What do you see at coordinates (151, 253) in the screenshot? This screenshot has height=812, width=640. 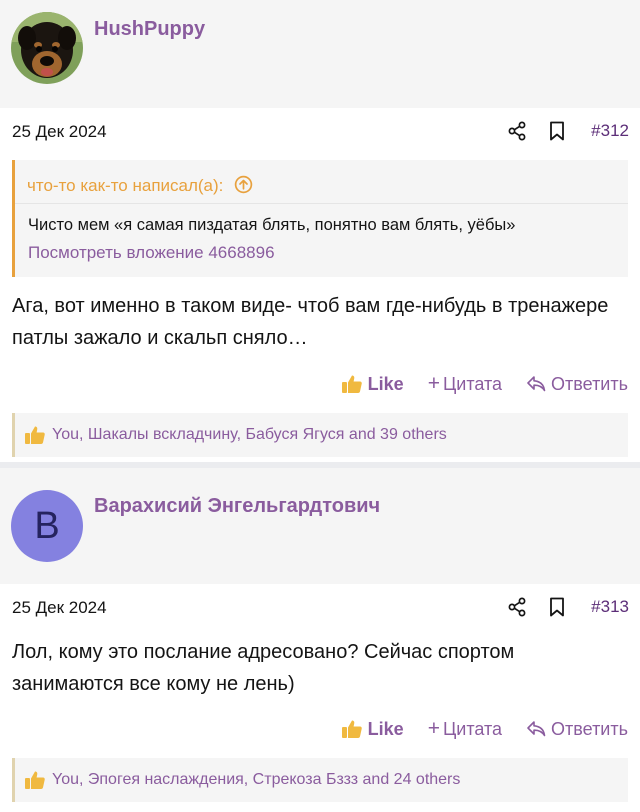 I see `view-attachment-link: Посмотреть вложение 4668896` at bounding box center [151, 253].